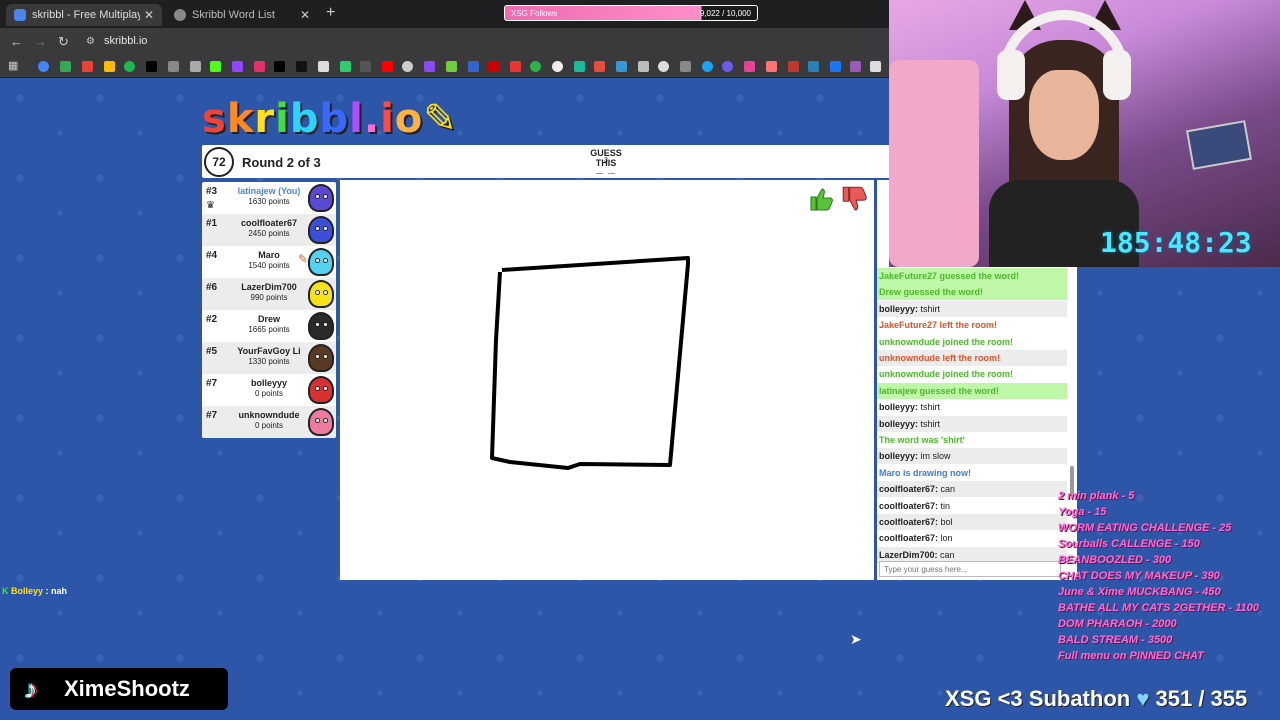  Describe the element at coordinates (215, 66) in the screenshot. I see `kick-icon` at that location.